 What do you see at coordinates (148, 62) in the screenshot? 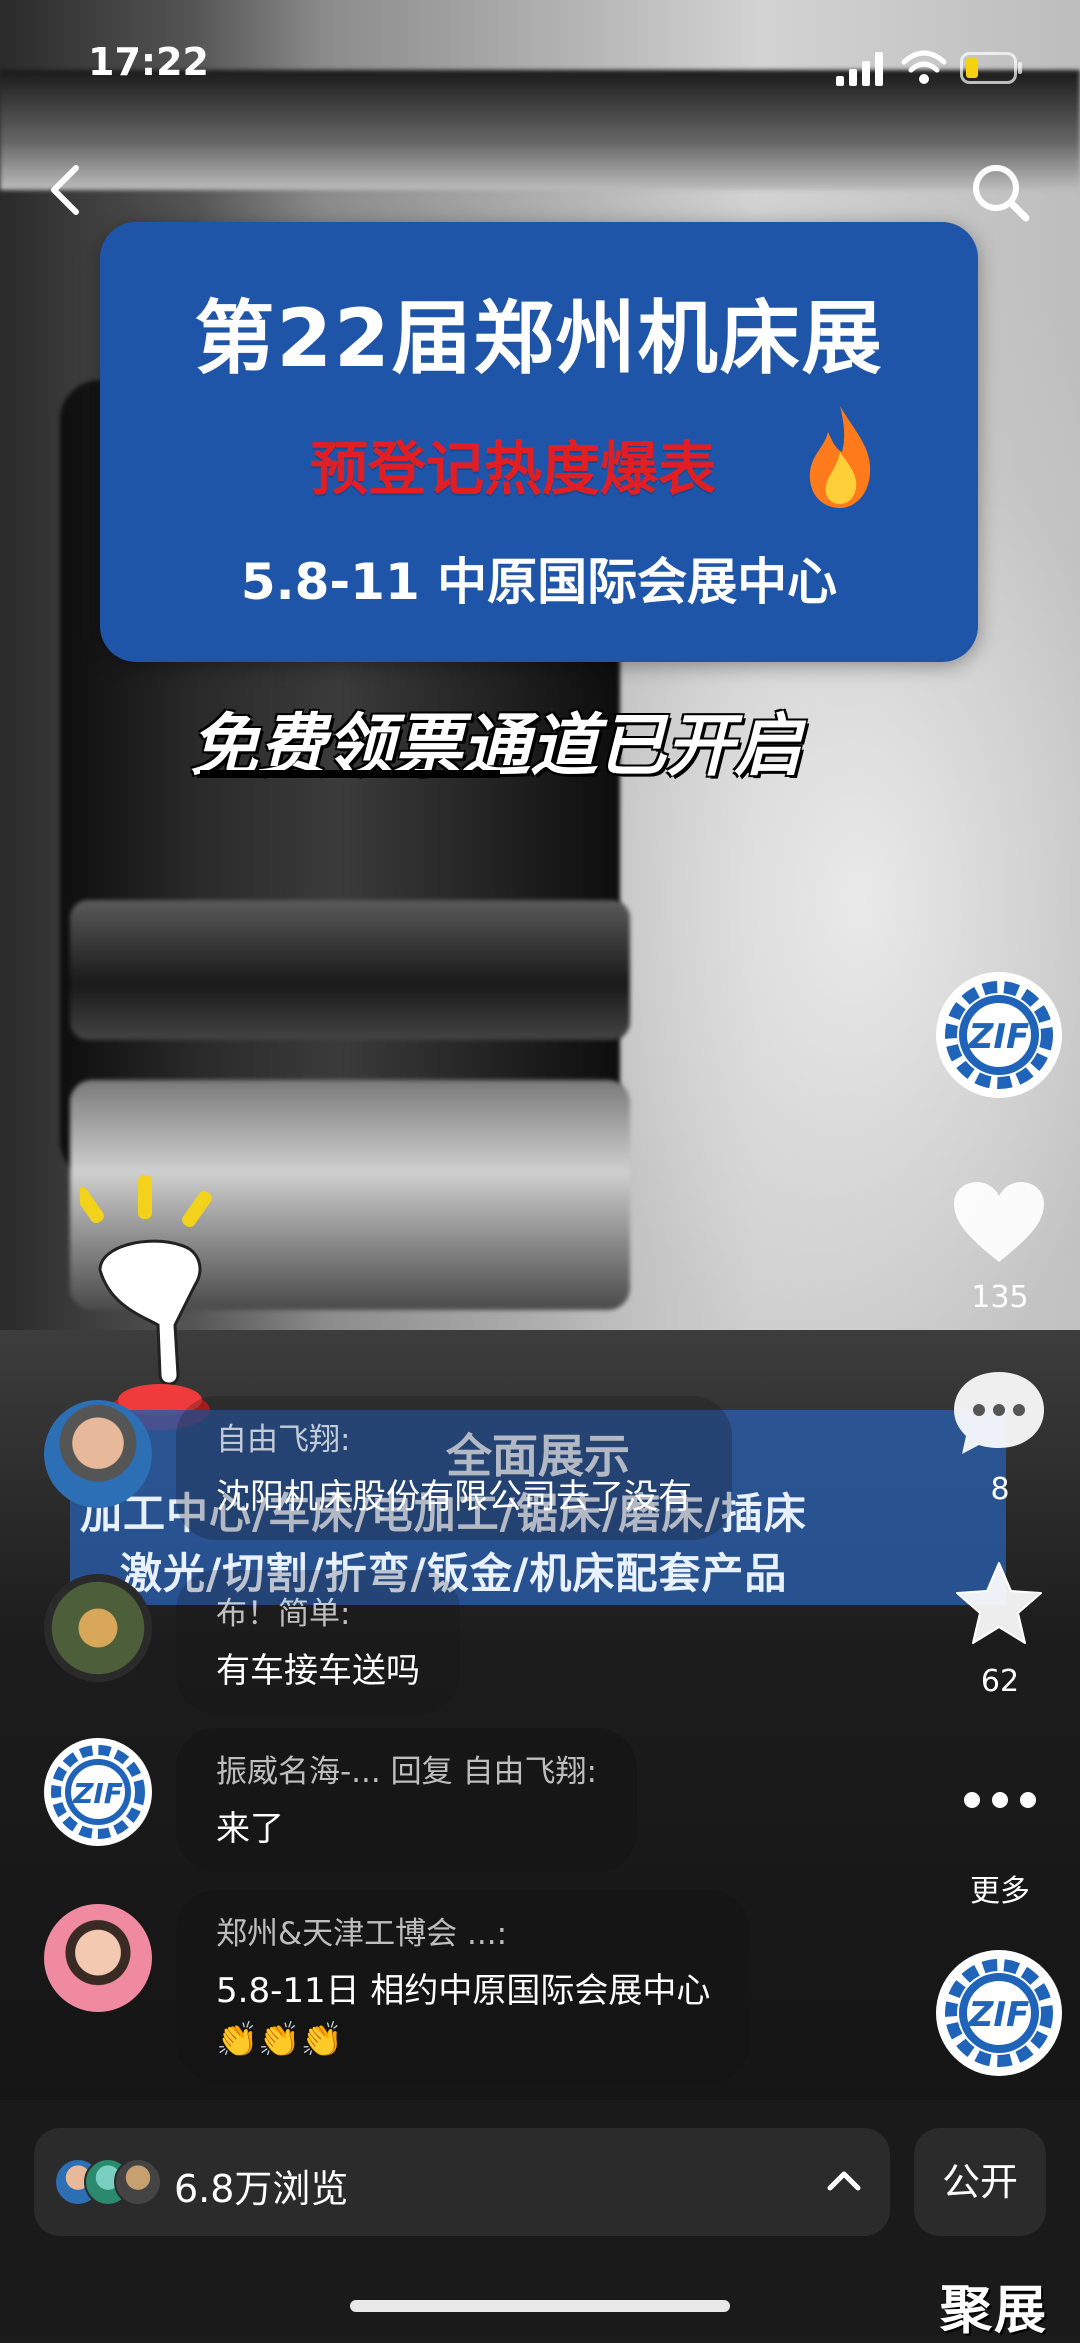
I see `status-time: 17:22` at bounding box center [148, 62].